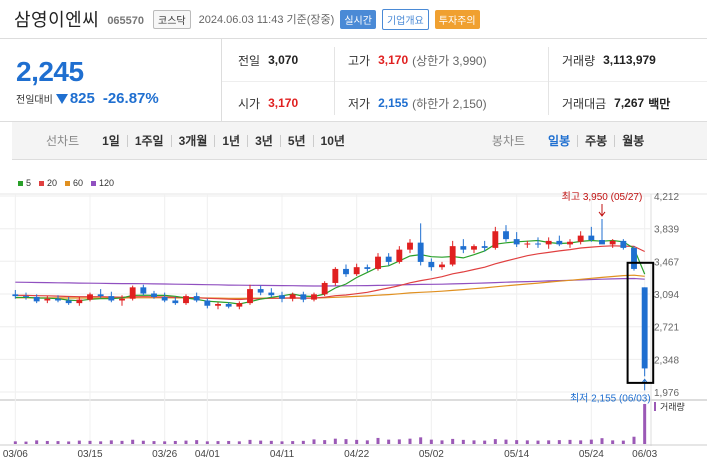 The width and height of the screenshot is (707, 469). Describe the element at coordinates (644, 454) in the screenshot. I see `x-tick-label: 06/03` at that location.